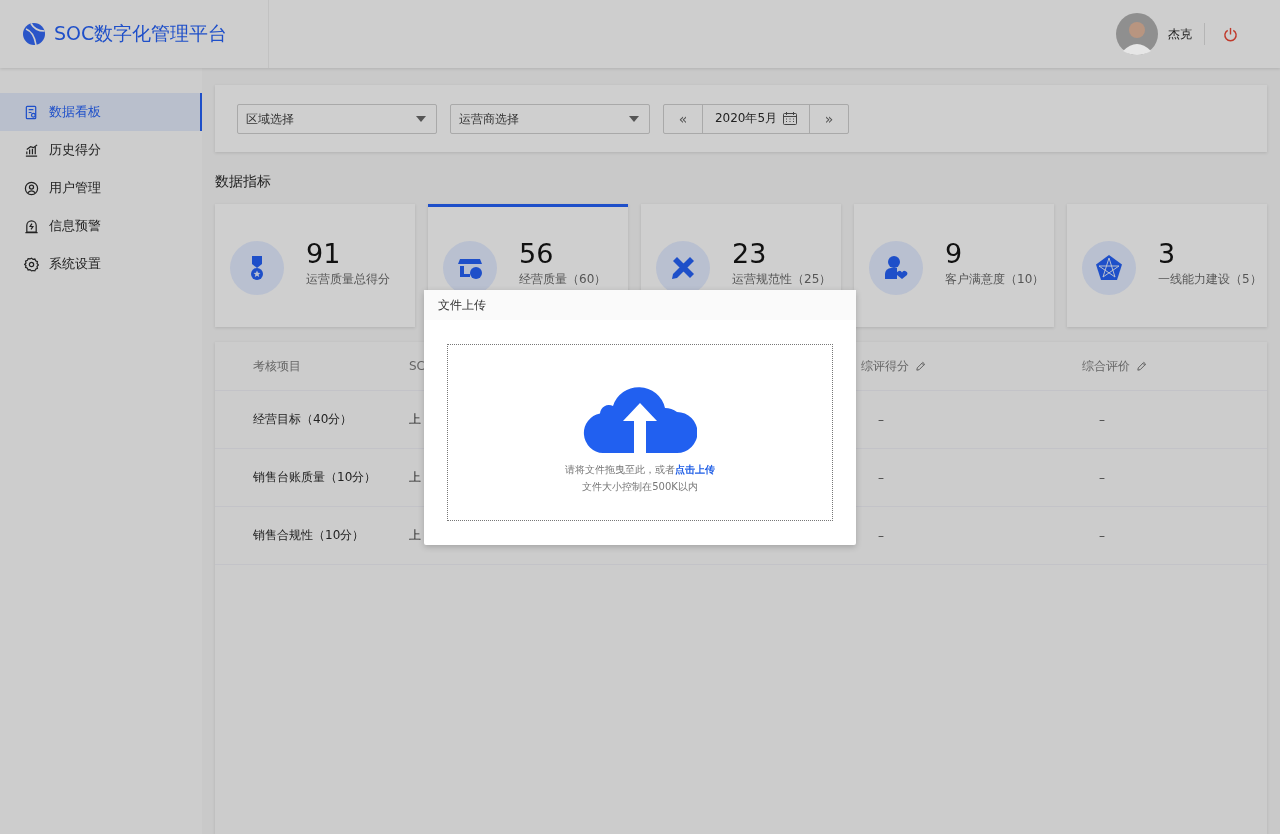  Describe the element at coordinates (34, 34) in the screenshot. I see `ball-logo-icon` at that location.